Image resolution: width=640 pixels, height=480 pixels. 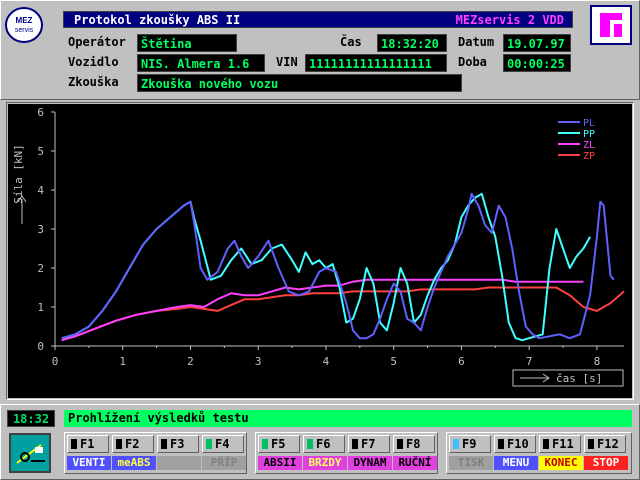 I want to click on x-tick-label: 5, so click(x=393, y=361).